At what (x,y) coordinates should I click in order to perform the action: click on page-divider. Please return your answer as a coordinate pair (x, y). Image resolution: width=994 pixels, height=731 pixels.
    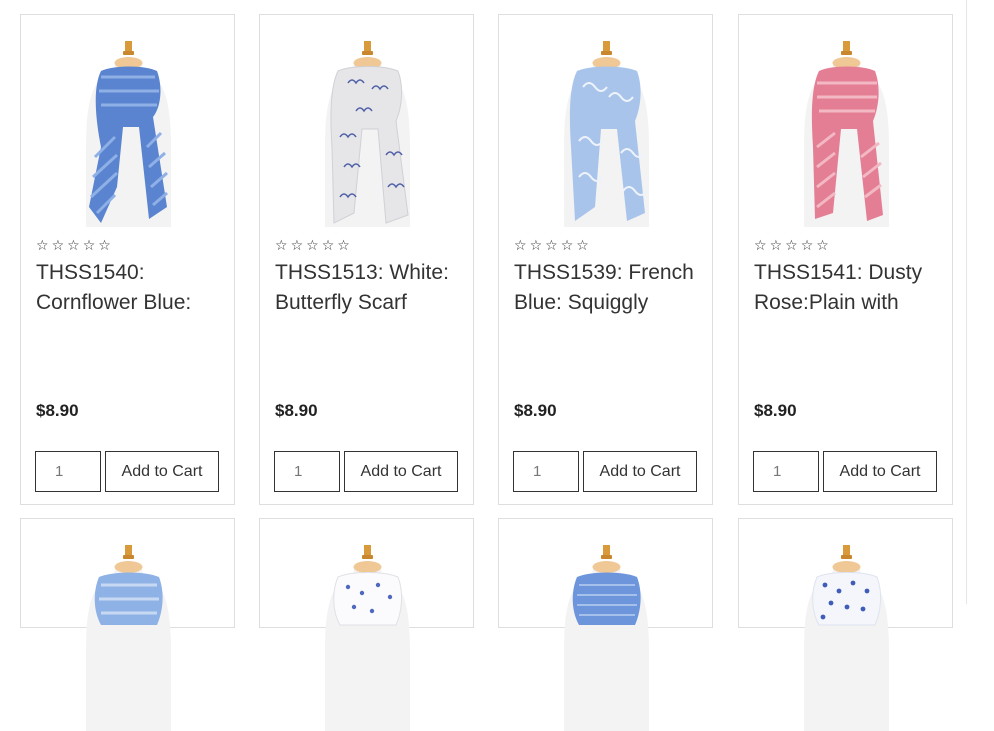
    Looking at the image, I should click on (966, 302).